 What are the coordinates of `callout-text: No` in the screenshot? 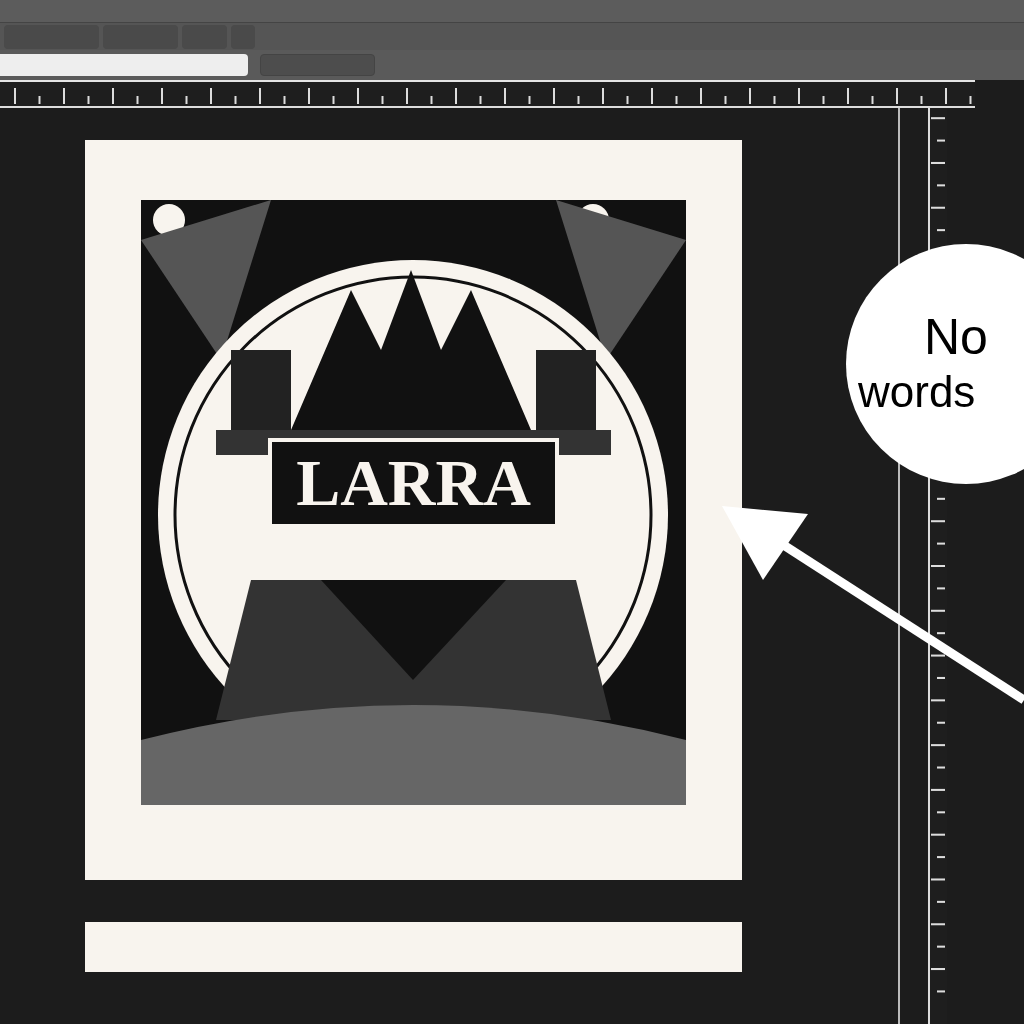 It's located at (955, 337).